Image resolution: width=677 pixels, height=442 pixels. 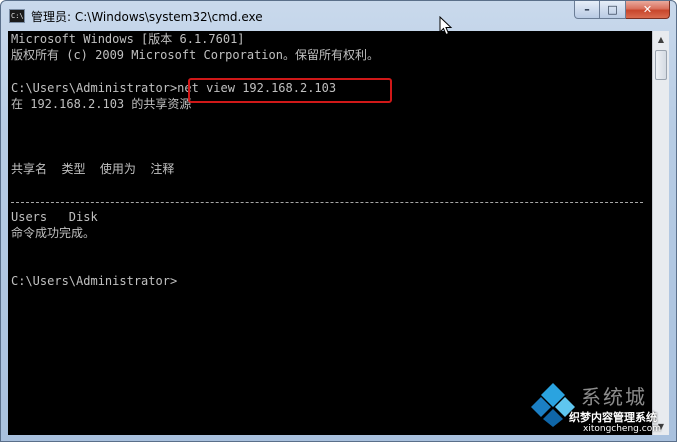 I want to click on close-icon: ✕, so click(x=647, y=9).